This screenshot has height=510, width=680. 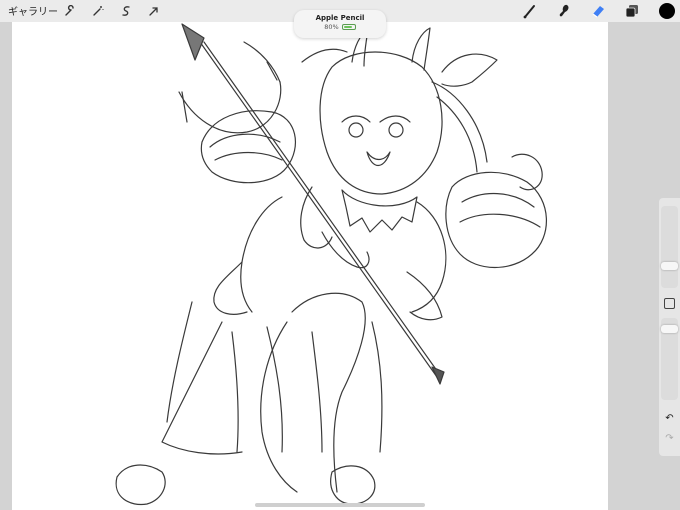 I want to click on pencil-battery-percent: 80%, so click(x=331, y=27).